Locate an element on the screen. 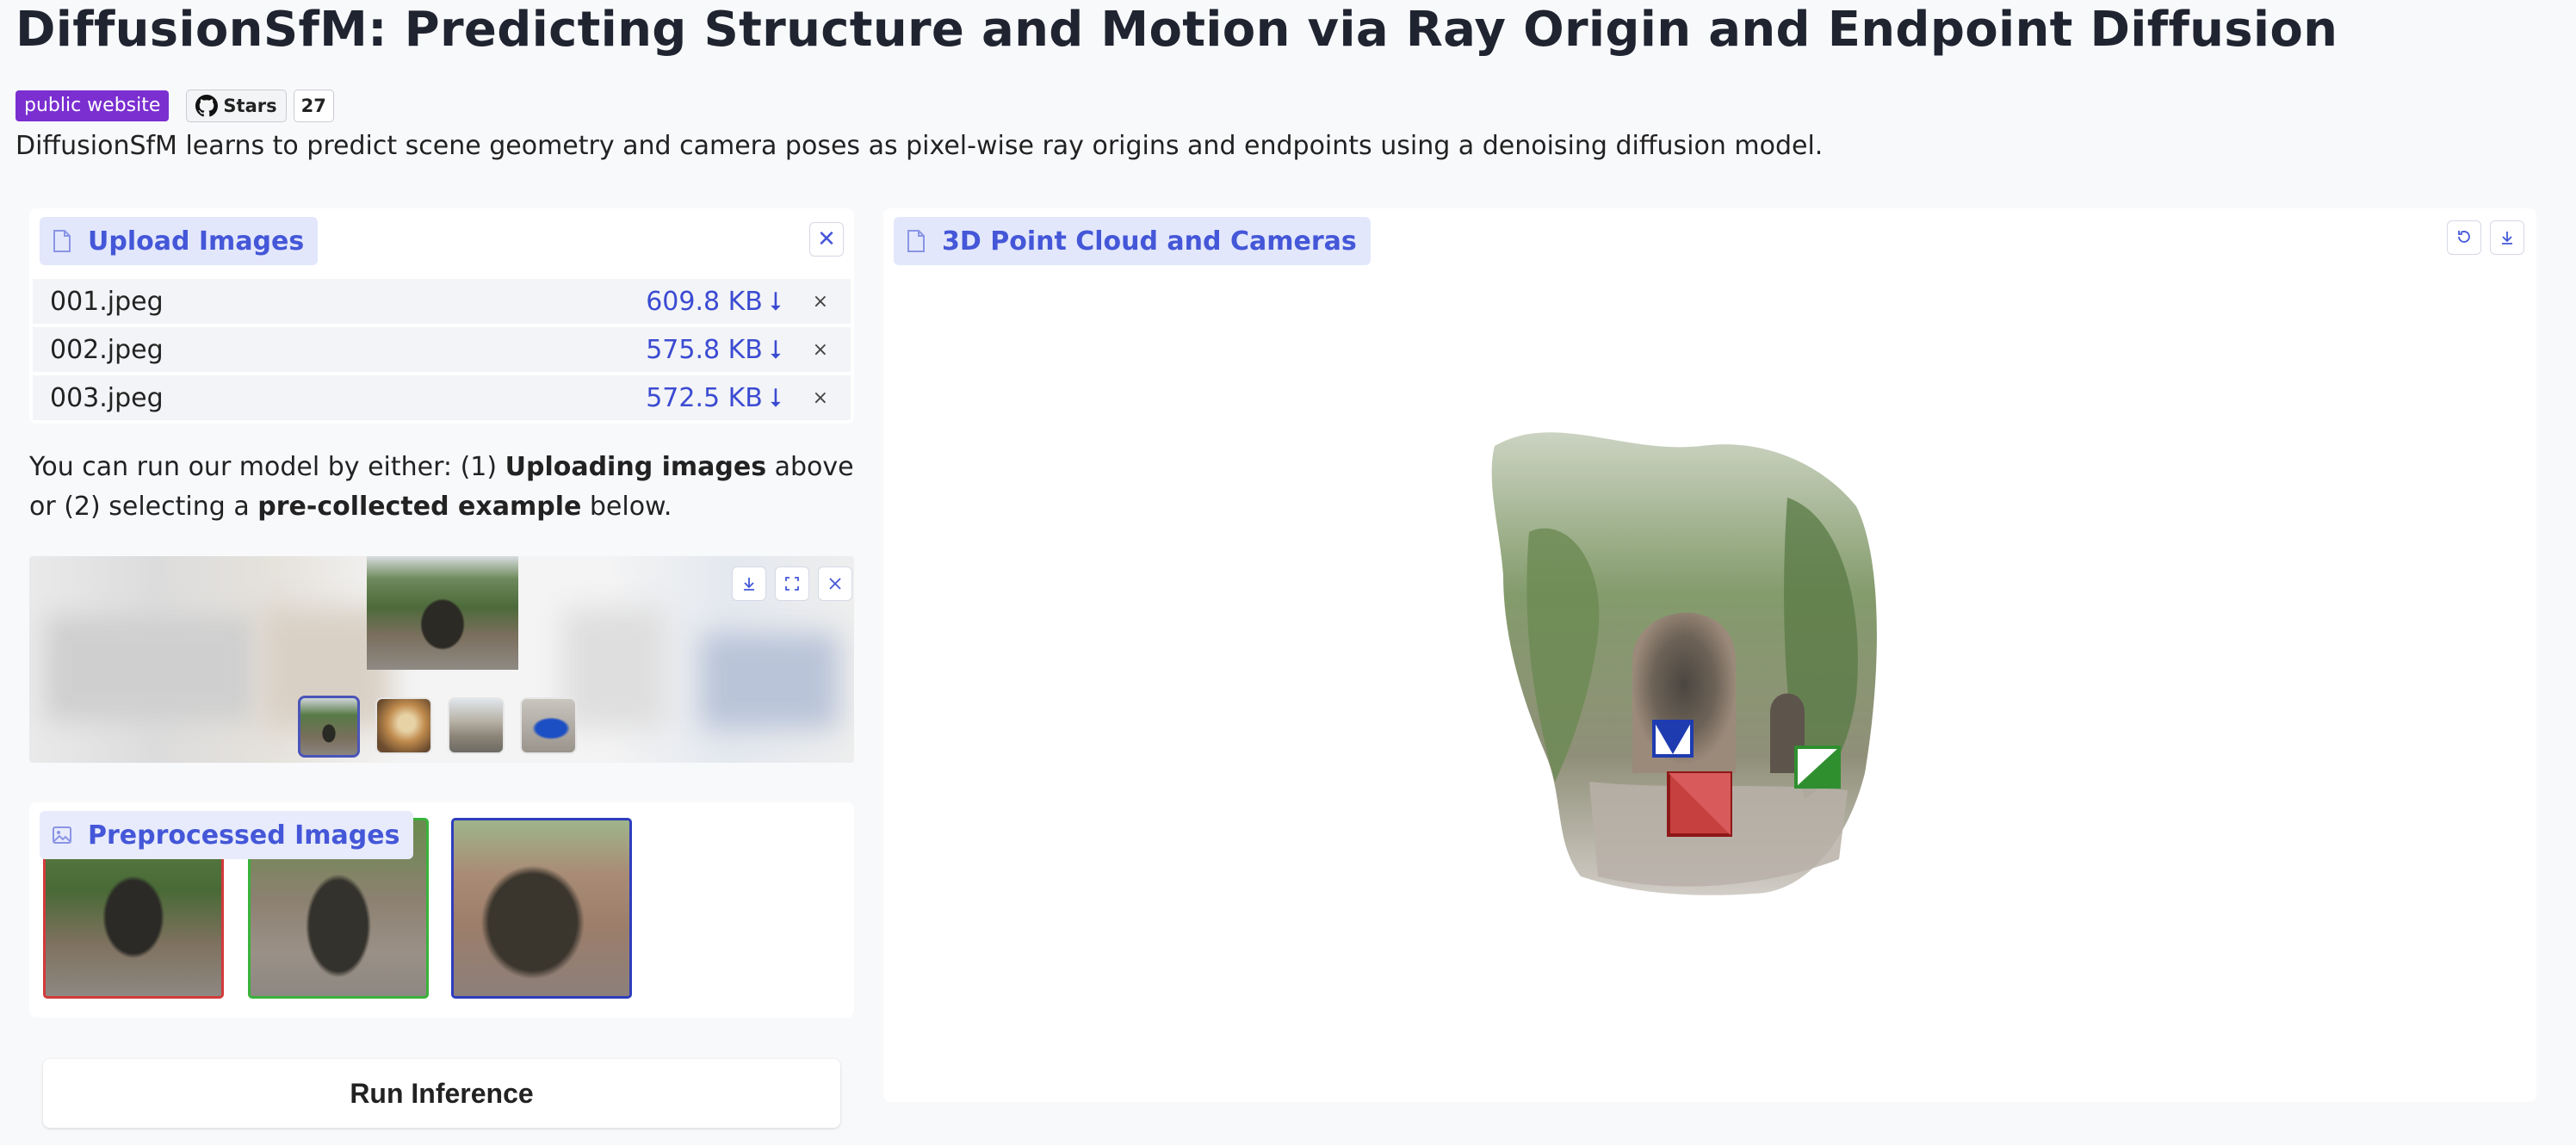 The width and height of the screenshot is (2576, 1145). file-name: 001.jpeg is located at coordinates (107, 301).